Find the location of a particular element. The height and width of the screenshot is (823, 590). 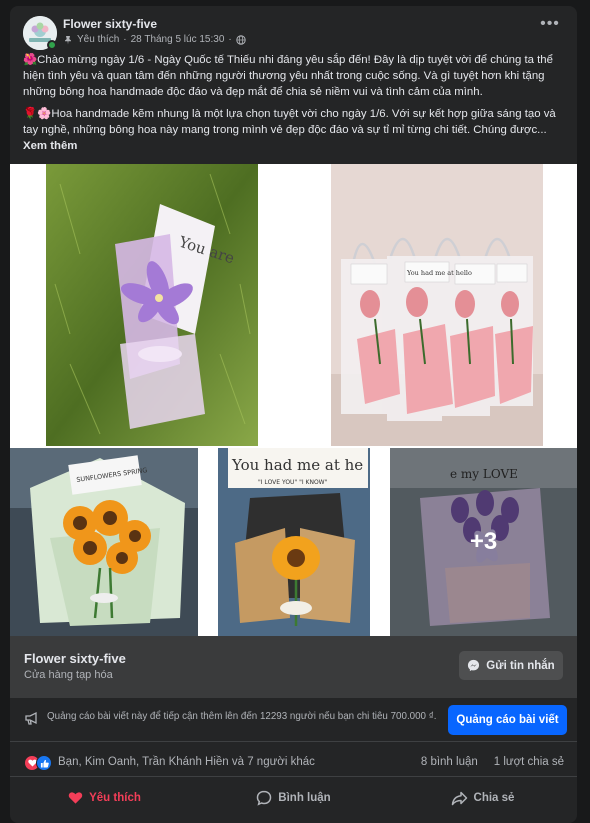

engagement-counts: 8 bình luận 1 lượt chia sẻ is located at coordinates (492, 762).